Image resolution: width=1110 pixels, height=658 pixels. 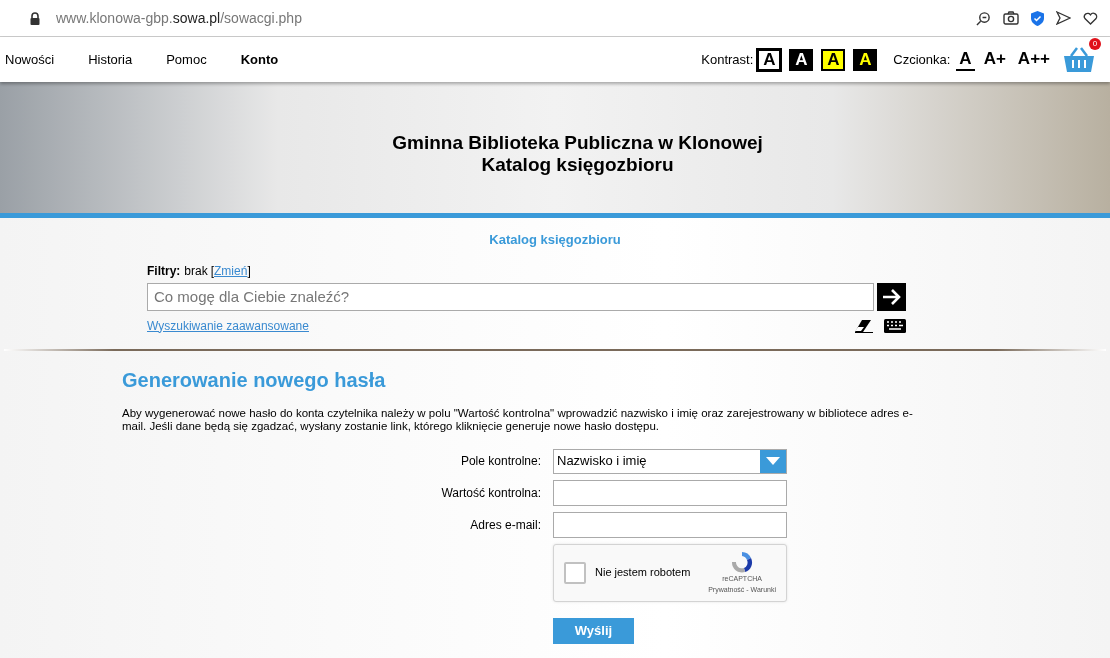 I want to click on camera-icon, so click(x=1011, y=18).